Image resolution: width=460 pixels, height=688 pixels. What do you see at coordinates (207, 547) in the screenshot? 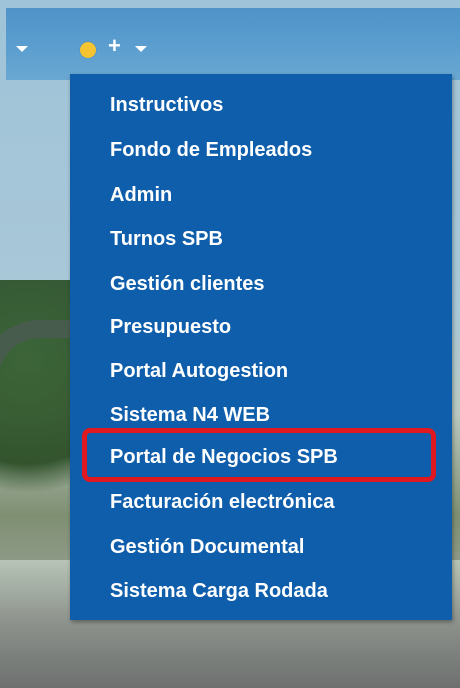
I see `menu-item-gestion-documental: Gestión Documental` at bounding box center [207, 547].